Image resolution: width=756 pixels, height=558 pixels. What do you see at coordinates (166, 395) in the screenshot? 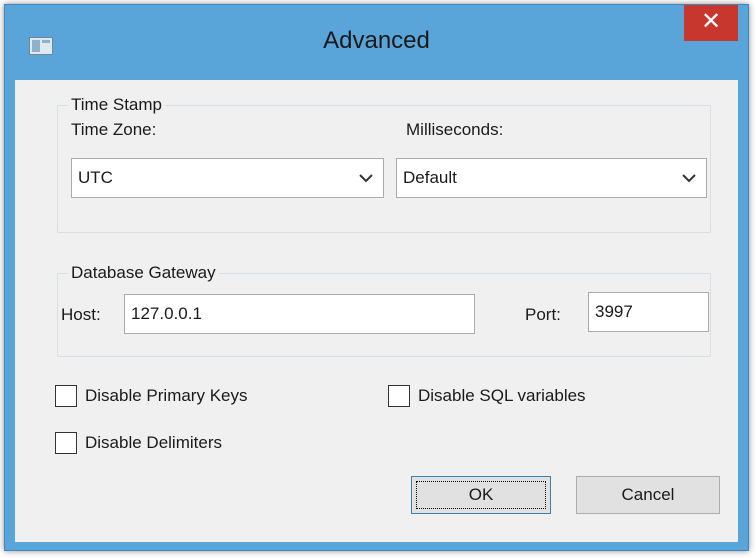
I see `disable-primary-keys-label: Disable Primary Keys` at bounding box center [166, 395].